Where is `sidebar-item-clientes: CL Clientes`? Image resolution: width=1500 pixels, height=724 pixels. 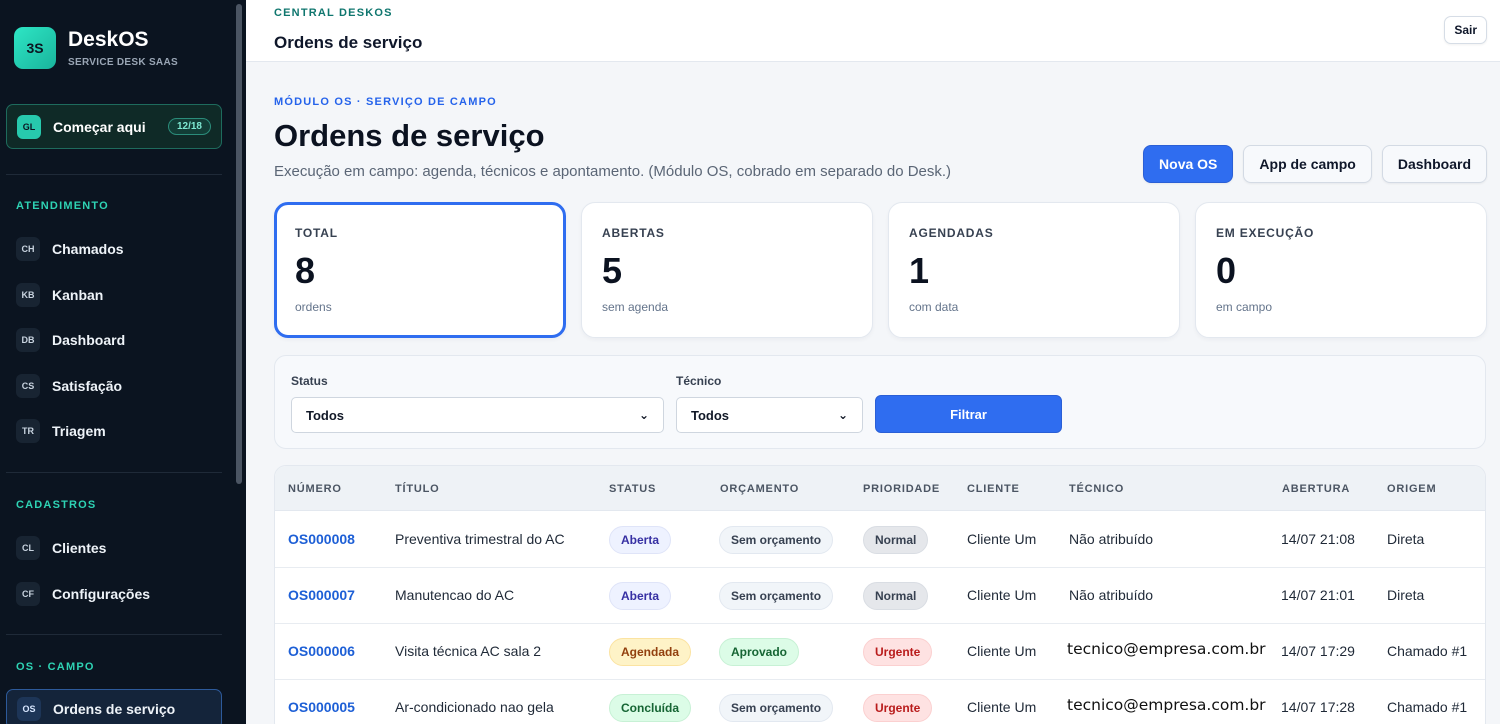
sidebar-item-clientes: CL Clientes is located at coordinates (119, 548).